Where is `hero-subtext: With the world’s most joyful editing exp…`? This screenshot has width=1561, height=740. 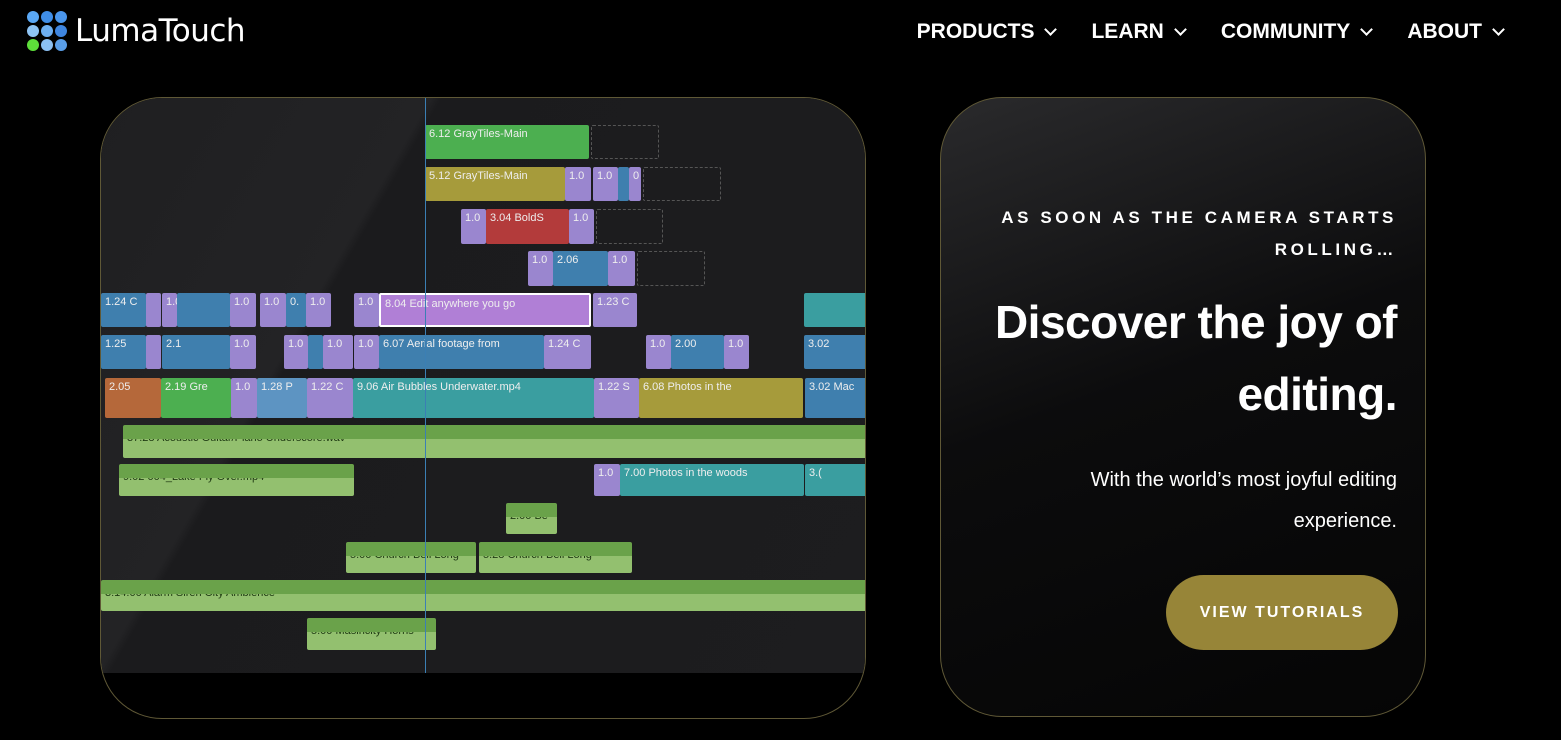 hero-subtext: With the world’s most joyful editing exp… is located at coordinates (1243, 500).